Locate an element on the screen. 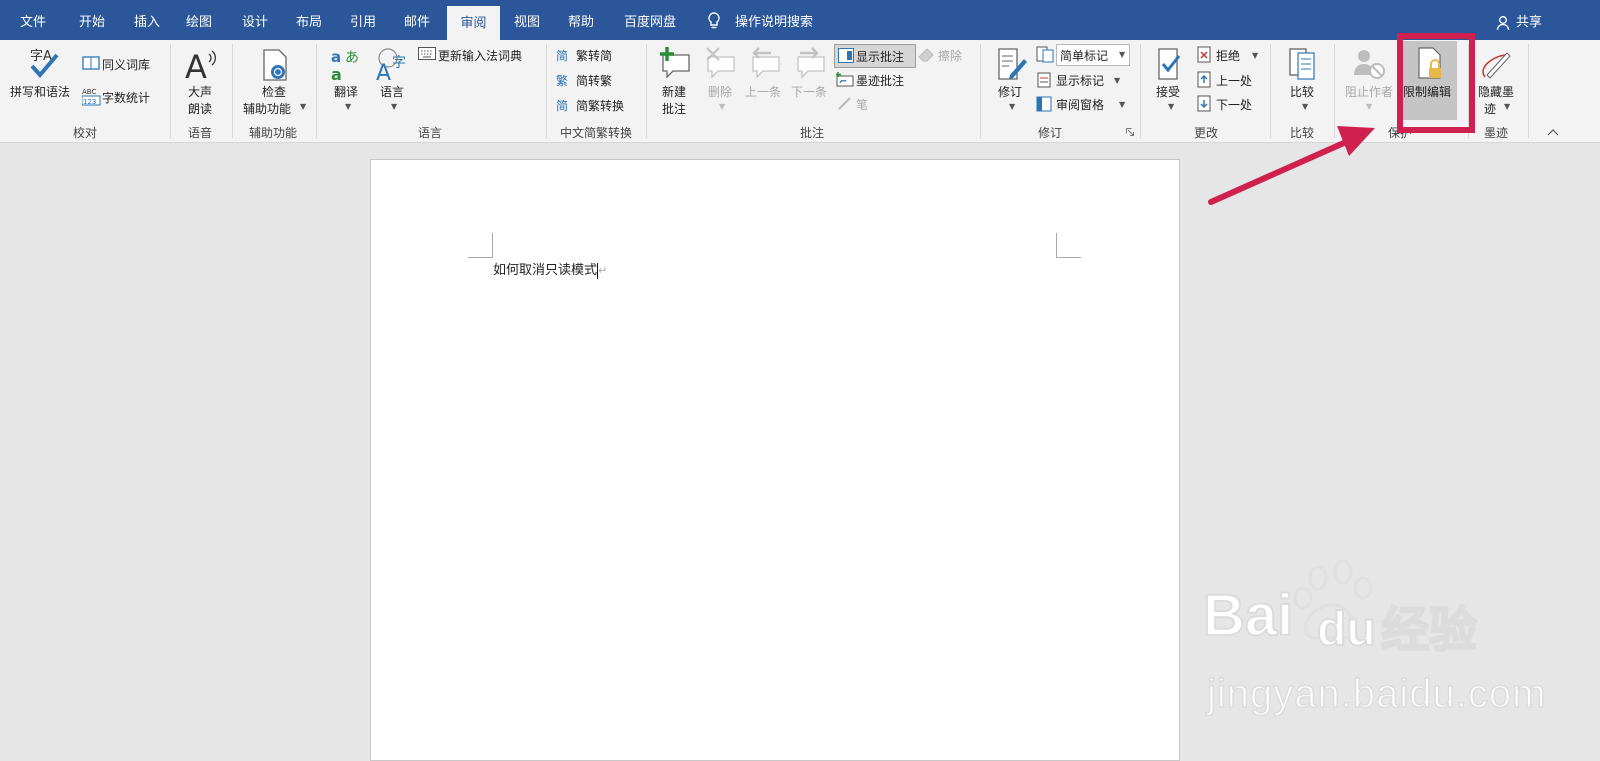 This screenshot has width=1600, height=761. markup-display-select: 简单标记 ▼ is located at coordinates (1093, 55).